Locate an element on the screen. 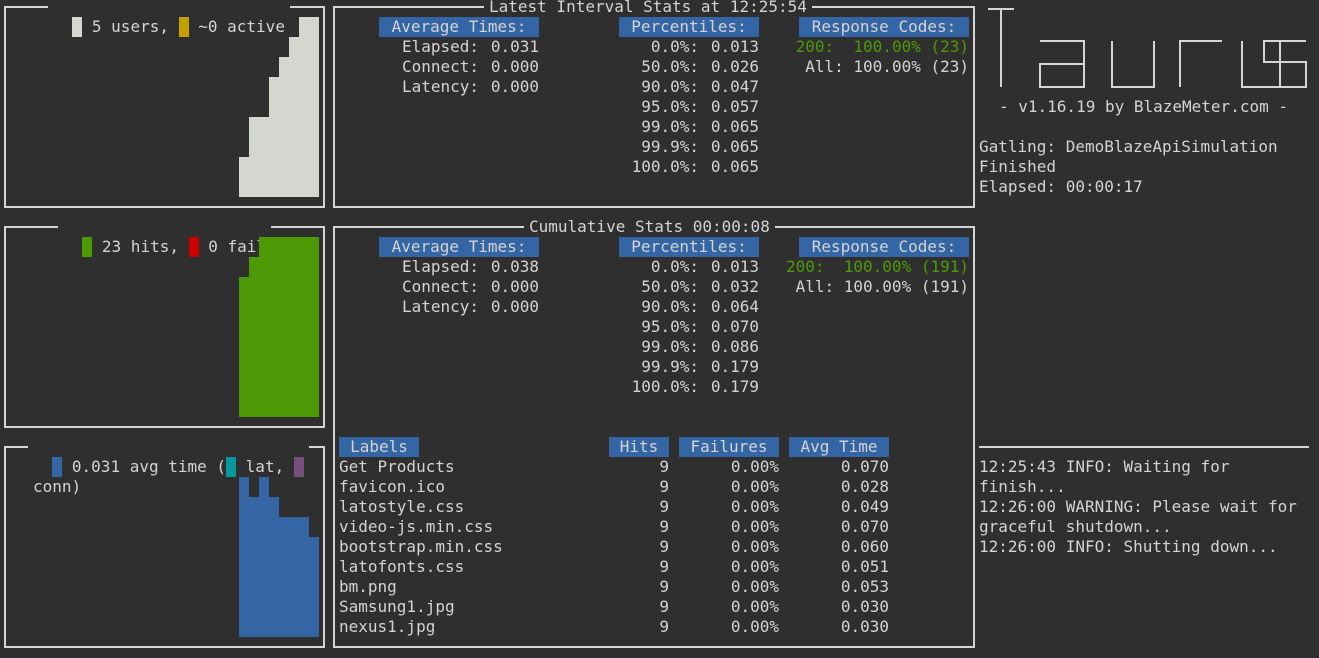  cumulative-pct-label: 95.0%: is located at coordinates (670, 326).